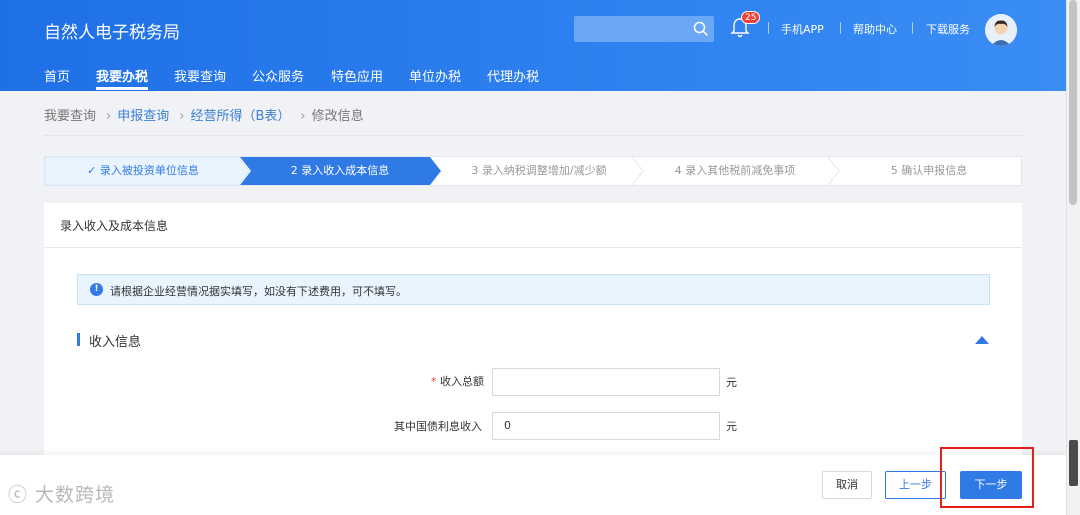 This screenshot has height=515, width=1080. Describe the element at coordinates (1073, 102) in the screenshot. I see `scrollbar-thumb` at that location.